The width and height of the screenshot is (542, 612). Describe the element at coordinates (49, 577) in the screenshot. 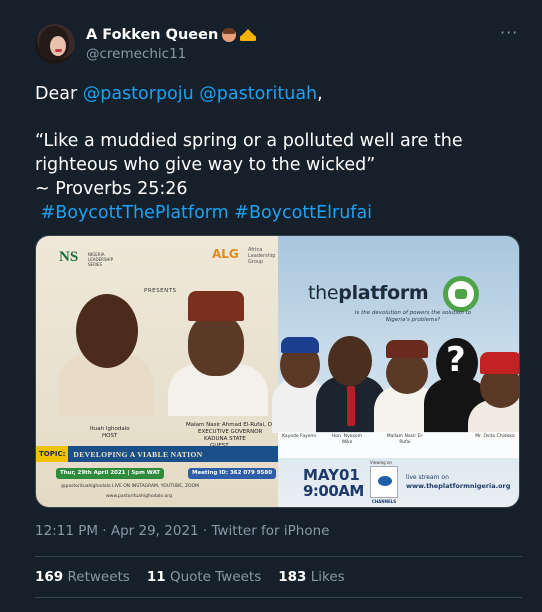

I see `retweets-count: 169` at that location.